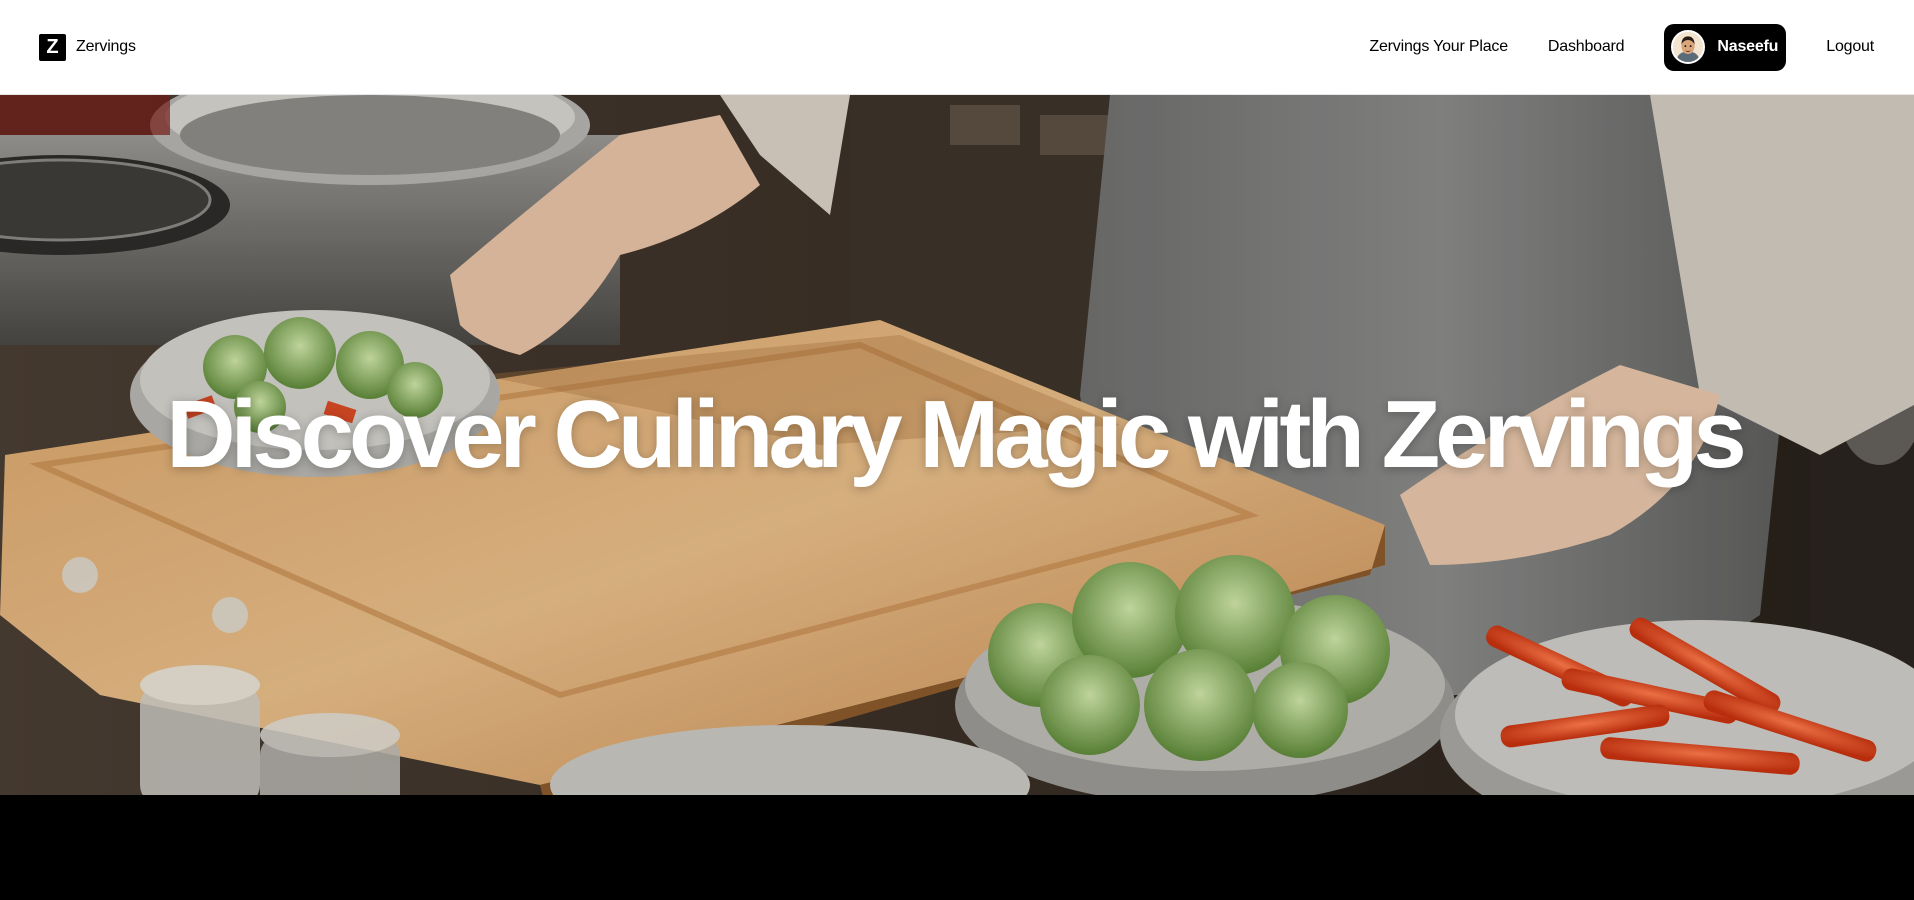 This screenshot has width=1914, height=900. I want to click on brand-name: Zervings, so click(106, 46).